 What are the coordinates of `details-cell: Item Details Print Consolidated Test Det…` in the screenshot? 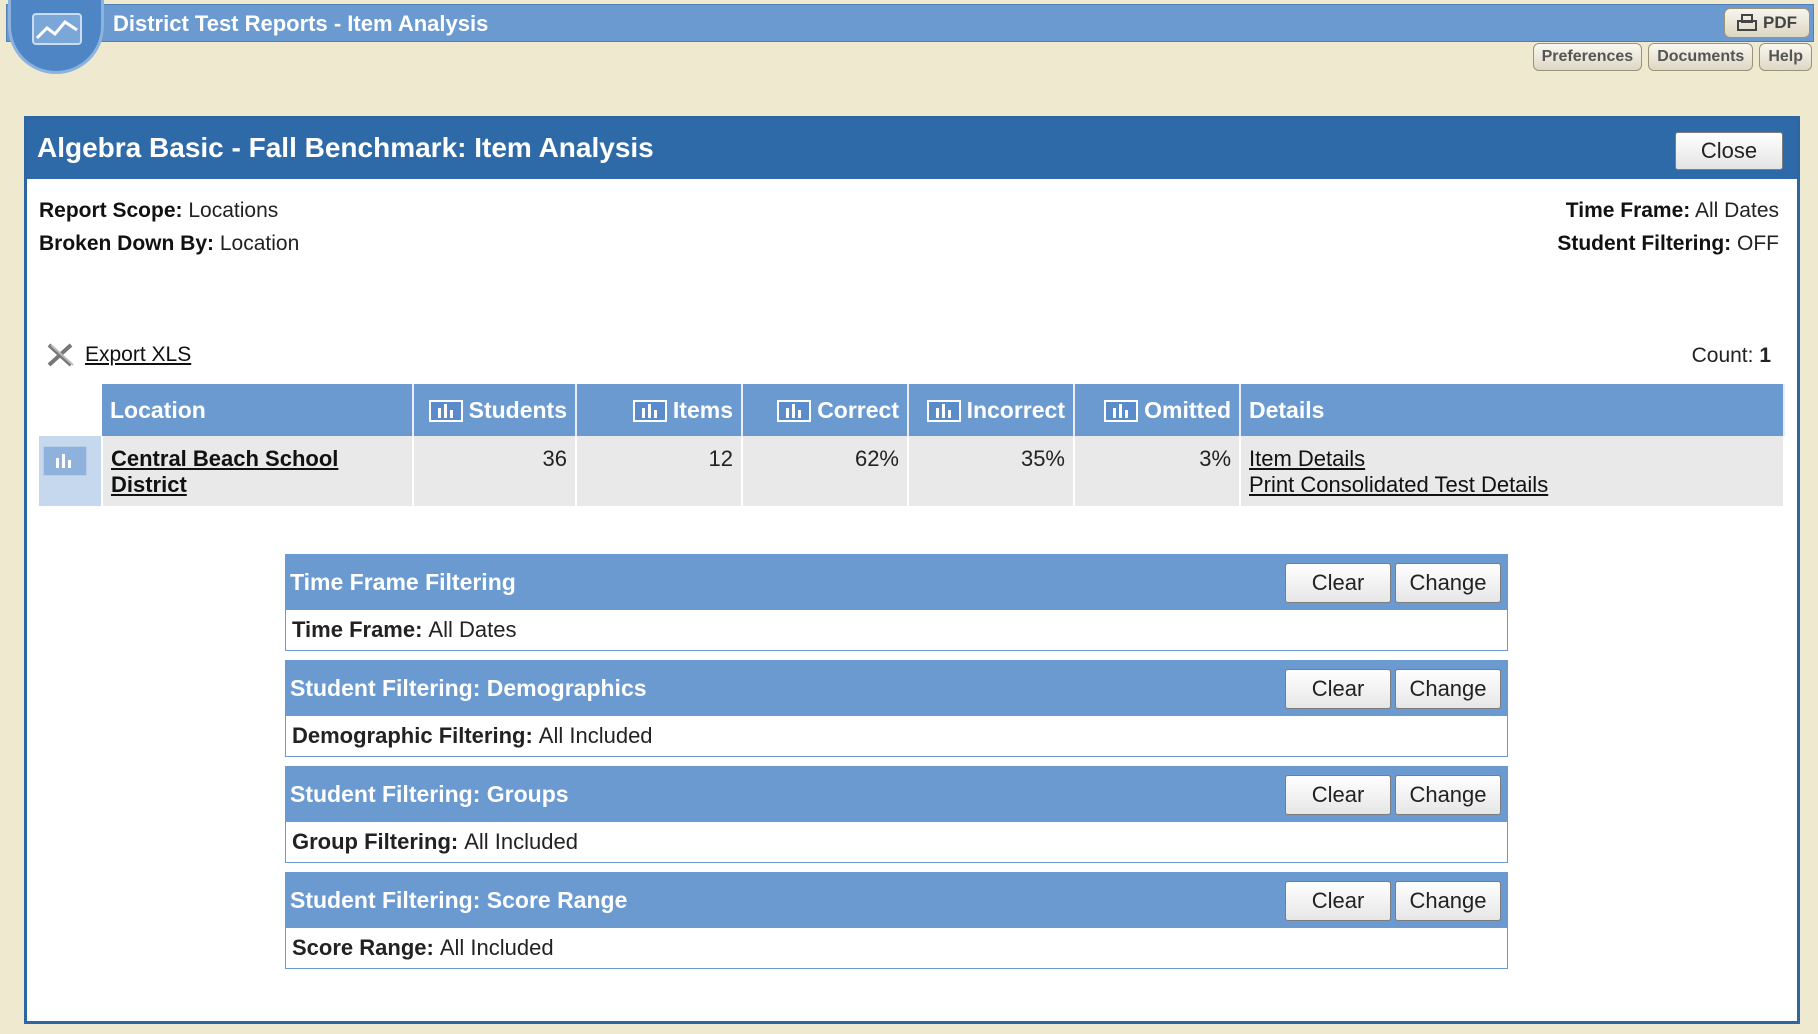 It's located at (1512, 471).